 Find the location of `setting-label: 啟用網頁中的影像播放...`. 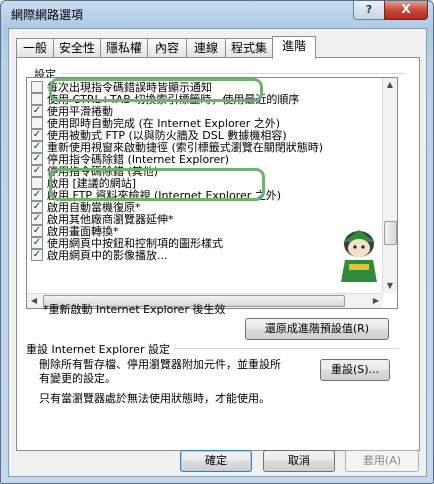

setting-label: 啟用網頁中的影像播放... is located at coordinates (107, 255).